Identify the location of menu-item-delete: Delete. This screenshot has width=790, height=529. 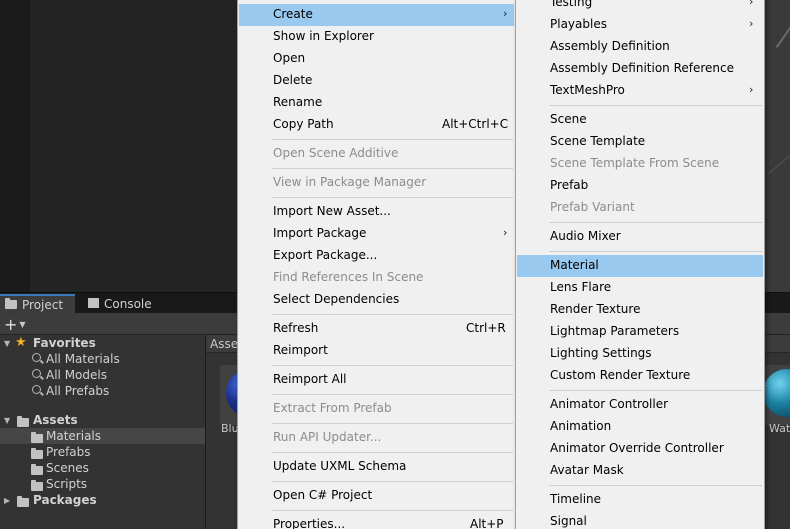
(376, 81).